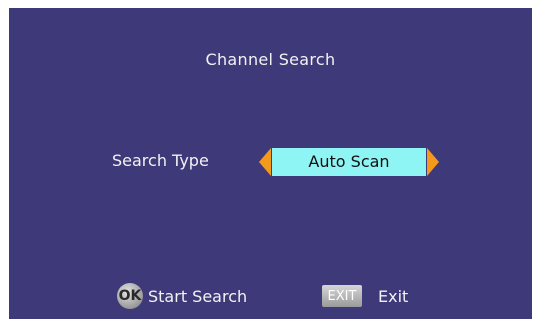 The width and height of the screenshot is (540, 322). I want to click on page-title: Channel Search, so click(270, 59).